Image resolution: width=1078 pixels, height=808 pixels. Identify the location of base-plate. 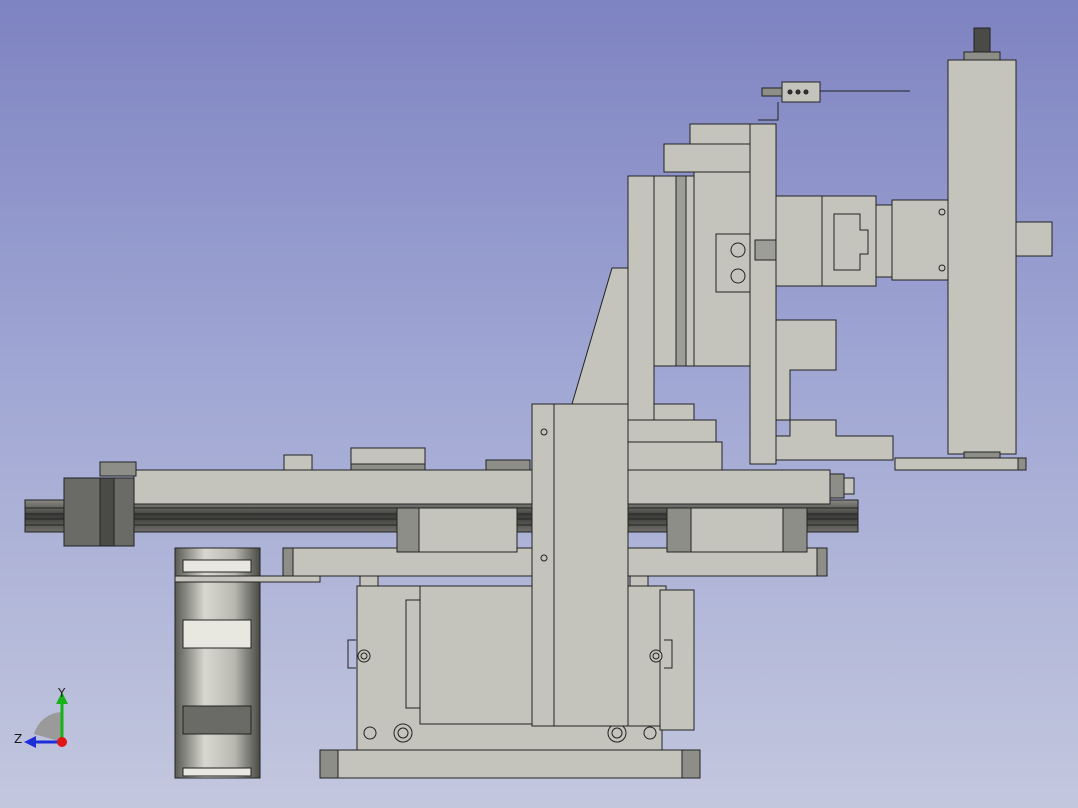
(510, 764).